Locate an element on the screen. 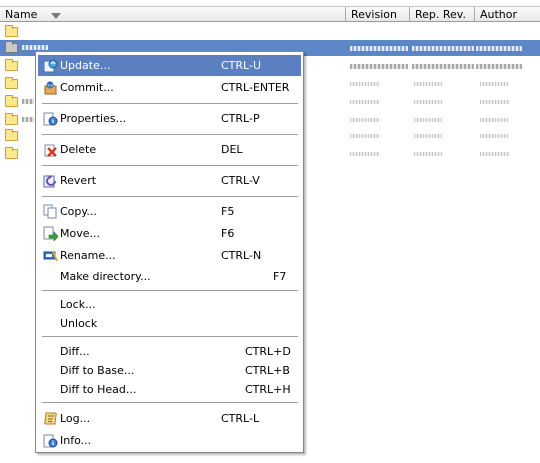 The width and height of the screenshot is (540, 463). menu-item-shortcut: F5 is located at coordinates (228, 211).